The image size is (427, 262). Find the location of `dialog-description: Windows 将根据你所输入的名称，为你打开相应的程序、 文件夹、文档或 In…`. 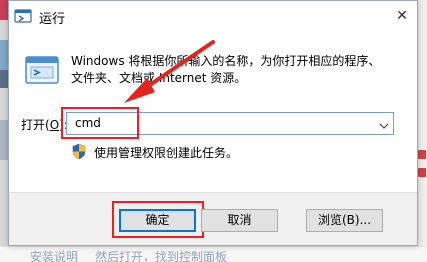

dialog-description: Windows 将根据你所输入的名称，为你打开相应的程序、 文件夹、文档或 In… is located at coordinates (236, 70).